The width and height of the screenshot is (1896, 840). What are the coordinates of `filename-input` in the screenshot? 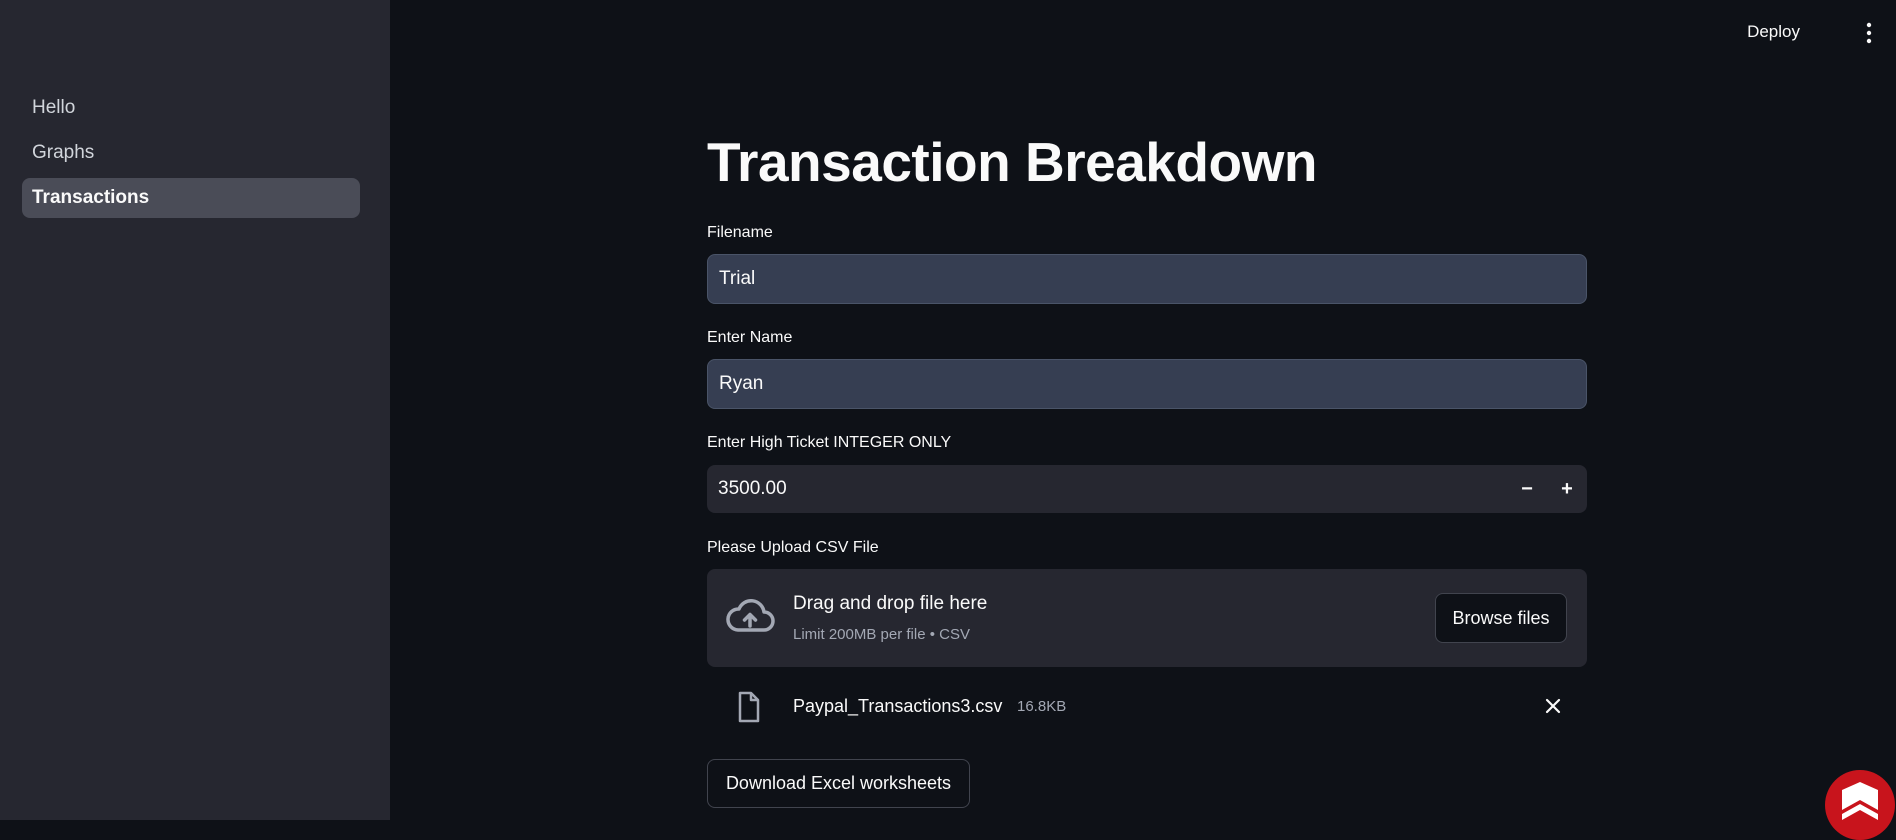 It's located at (1147, 279).